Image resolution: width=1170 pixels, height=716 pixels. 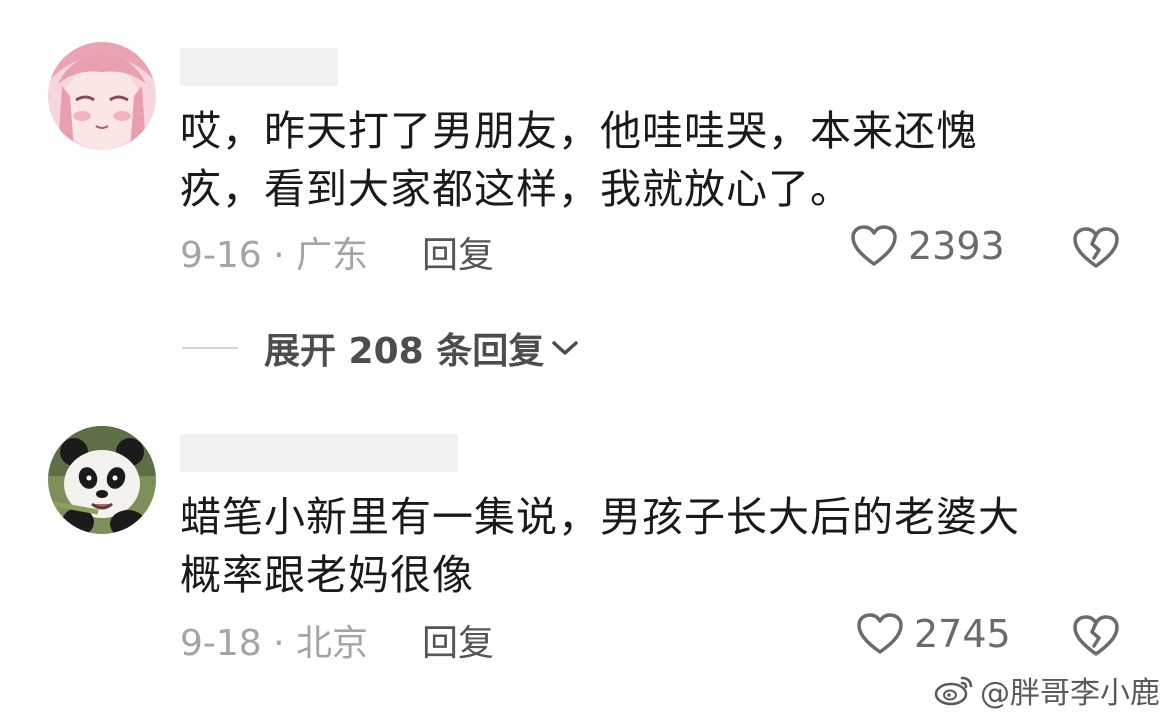 What do you see at coordinates (516, 189) in the screenshot?
I see `comment-text-line: 疚，看到大家都这样，我就放心了。` at bounding box center [516, 189].